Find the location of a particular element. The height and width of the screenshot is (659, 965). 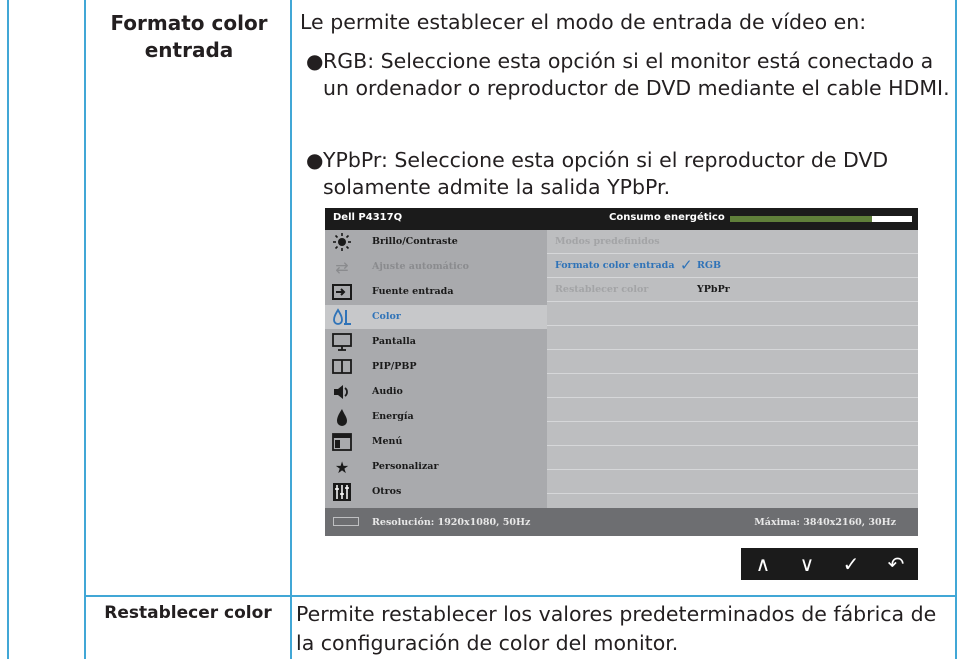

sun-icon is located at coordinates (342, 242).